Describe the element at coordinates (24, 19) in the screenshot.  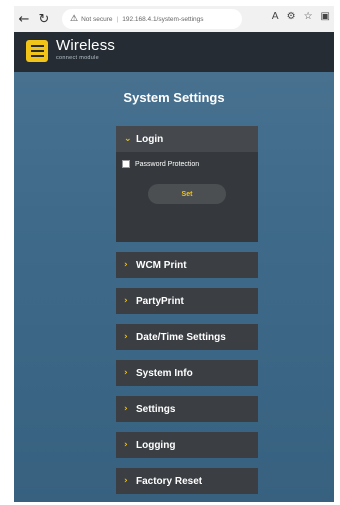
I see `back-arrow-icon: ←` at that location.